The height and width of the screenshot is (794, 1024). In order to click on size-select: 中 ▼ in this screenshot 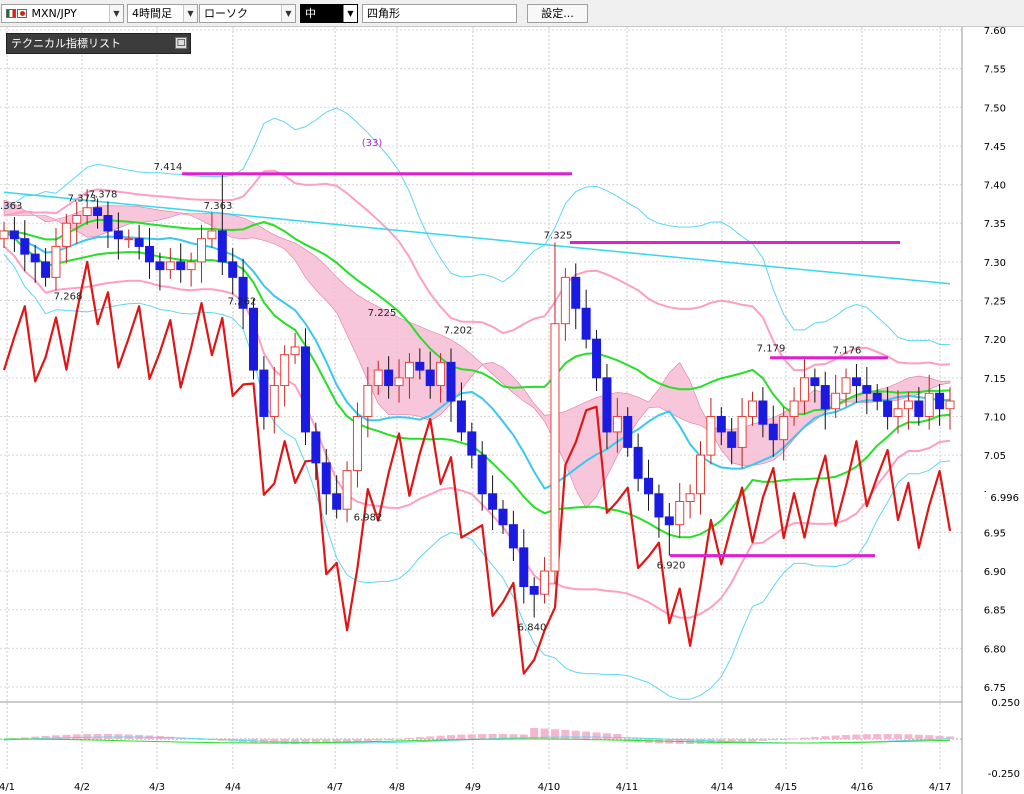, I will do `click(329, 13)`.